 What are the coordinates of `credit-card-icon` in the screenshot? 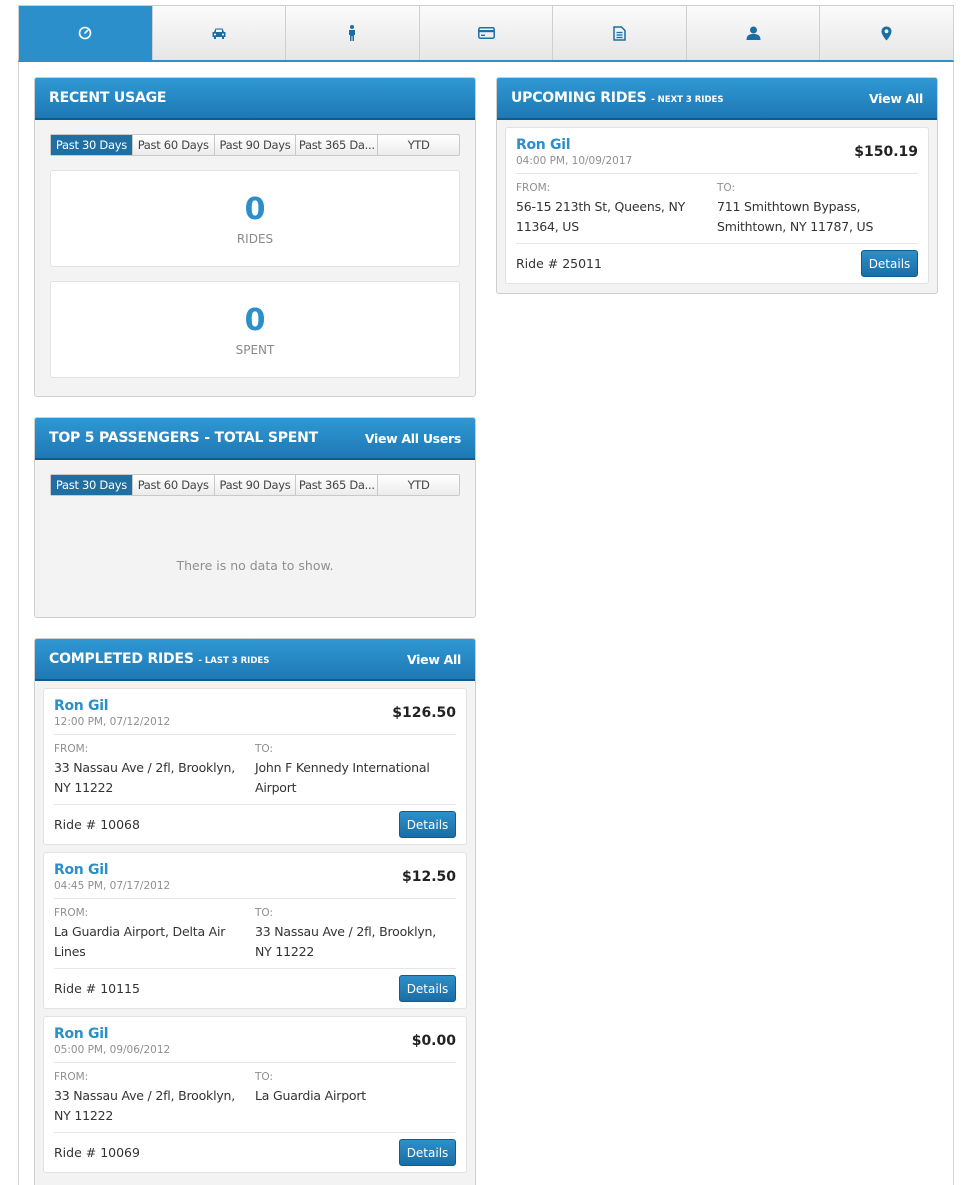 It's located at (486, 33).